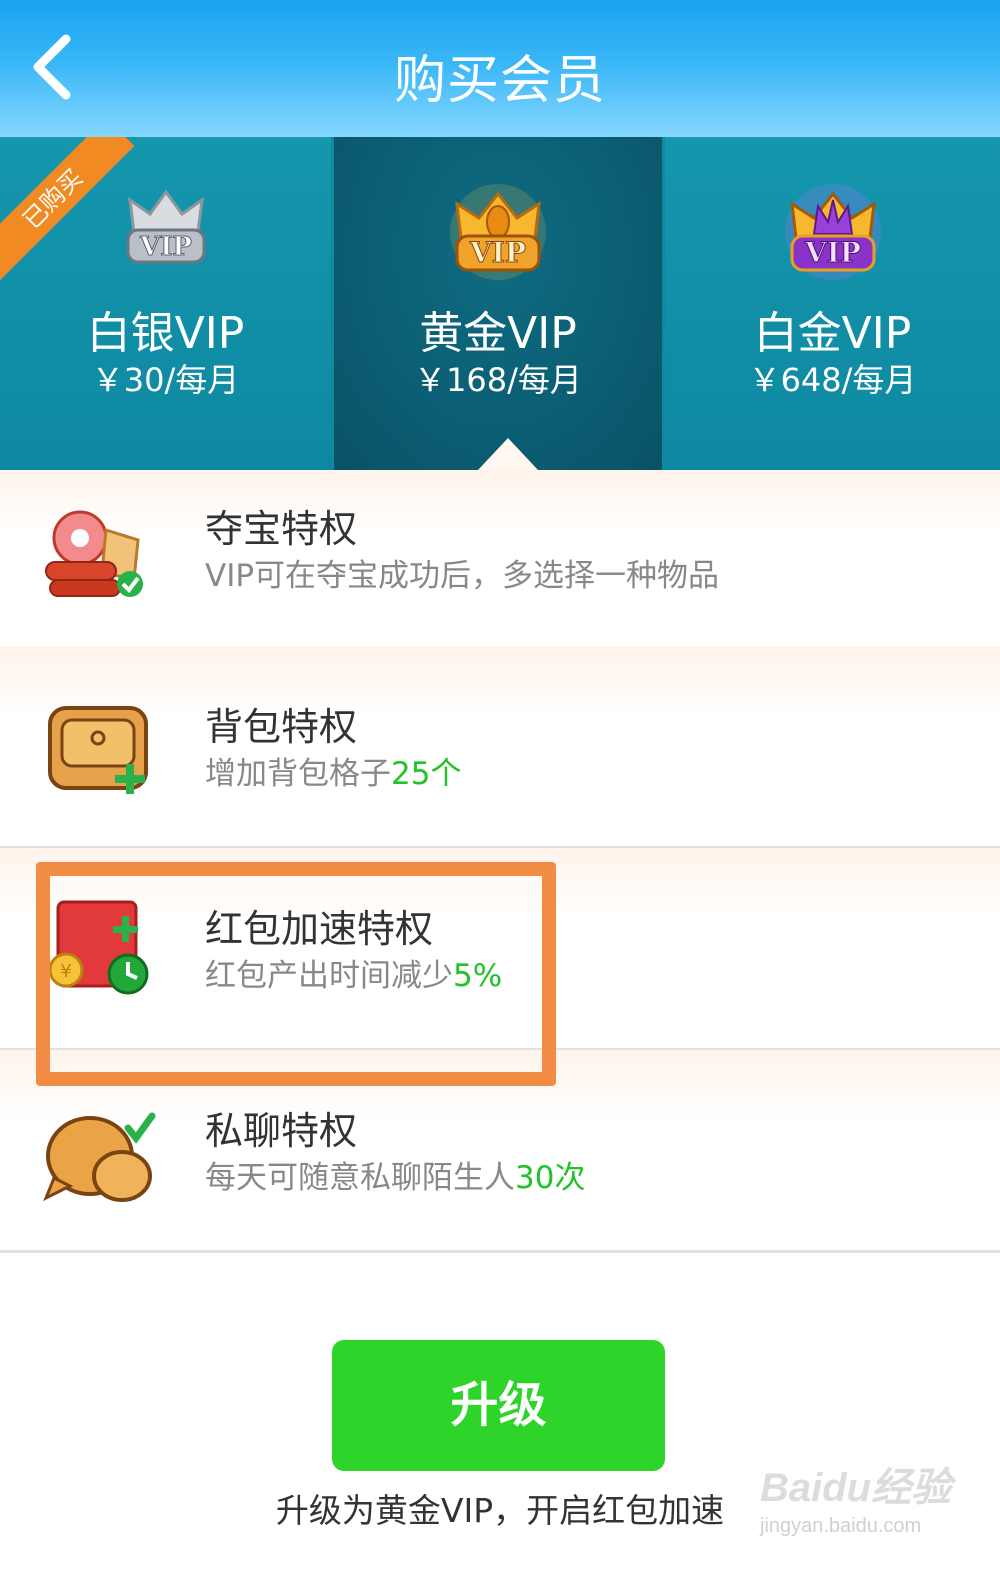  I want to click on privilege-item-private-chat: 私聊特权 每天可随意私聊陌生人30次, so click(500, 1151).